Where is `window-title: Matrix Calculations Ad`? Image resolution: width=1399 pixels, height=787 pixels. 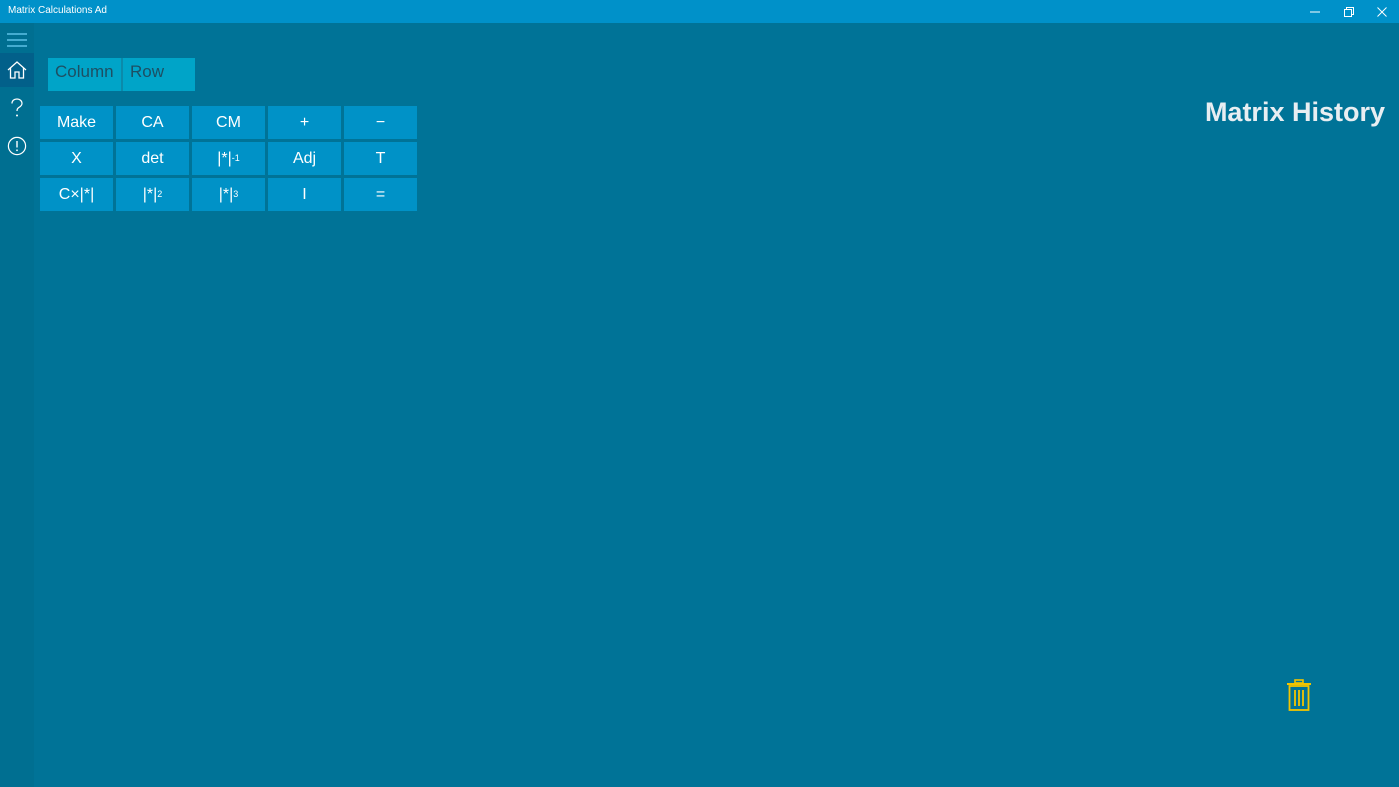 window-title: Matrix Calculations Ad is located at coordinates (57, 10).